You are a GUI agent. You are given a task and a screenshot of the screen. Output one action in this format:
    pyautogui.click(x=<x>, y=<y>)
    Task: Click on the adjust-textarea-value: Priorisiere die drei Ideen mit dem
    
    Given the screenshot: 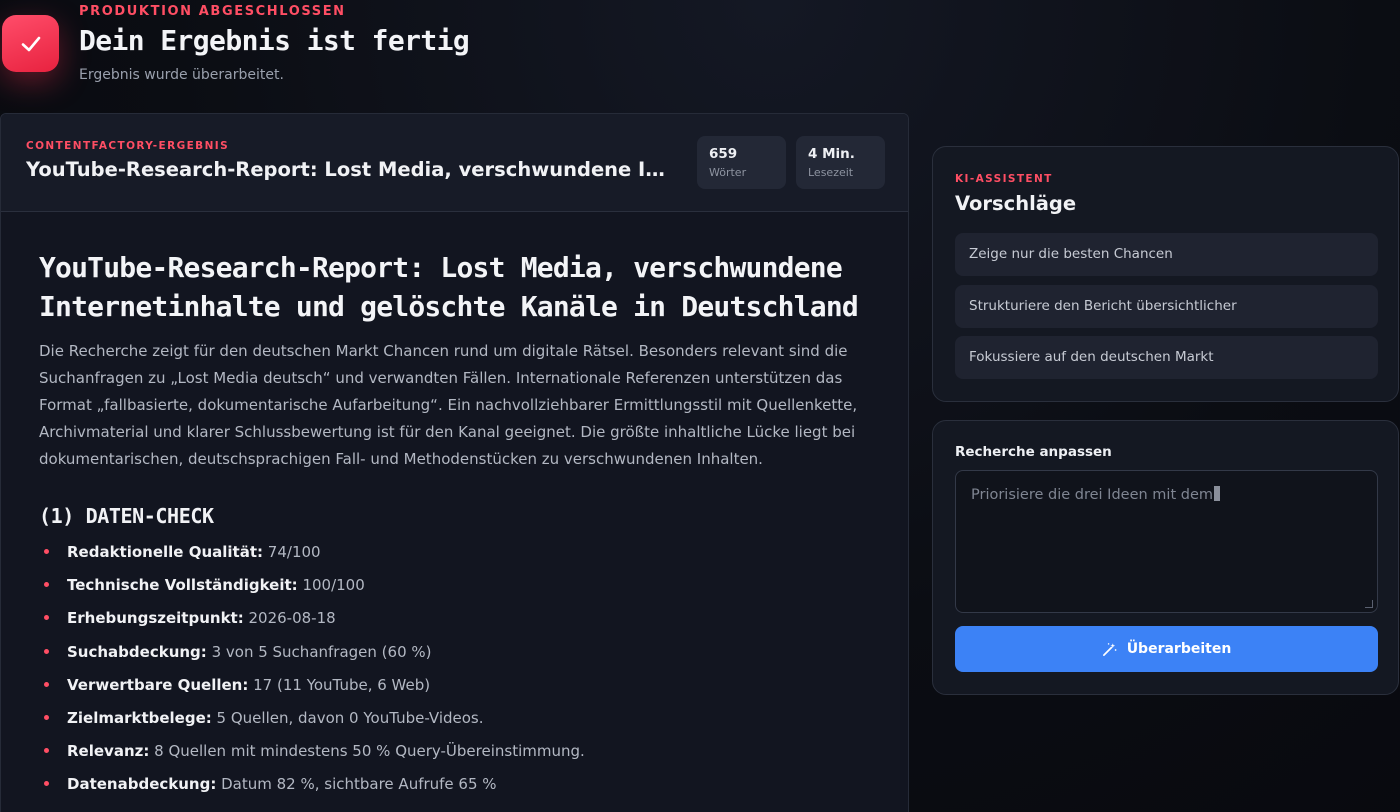 What is the action you would take?
    pyautogui.click(x=1092, y=495)
    